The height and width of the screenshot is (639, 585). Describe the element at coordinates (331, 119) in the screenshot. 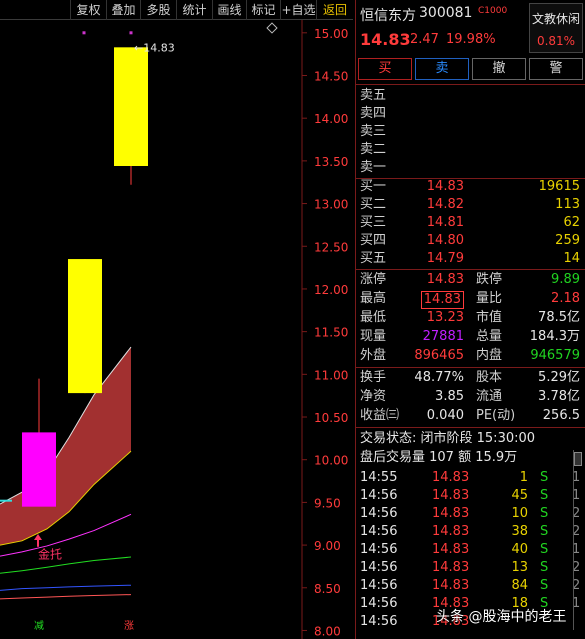

I see `price-tick-label: 14.00` at that location.